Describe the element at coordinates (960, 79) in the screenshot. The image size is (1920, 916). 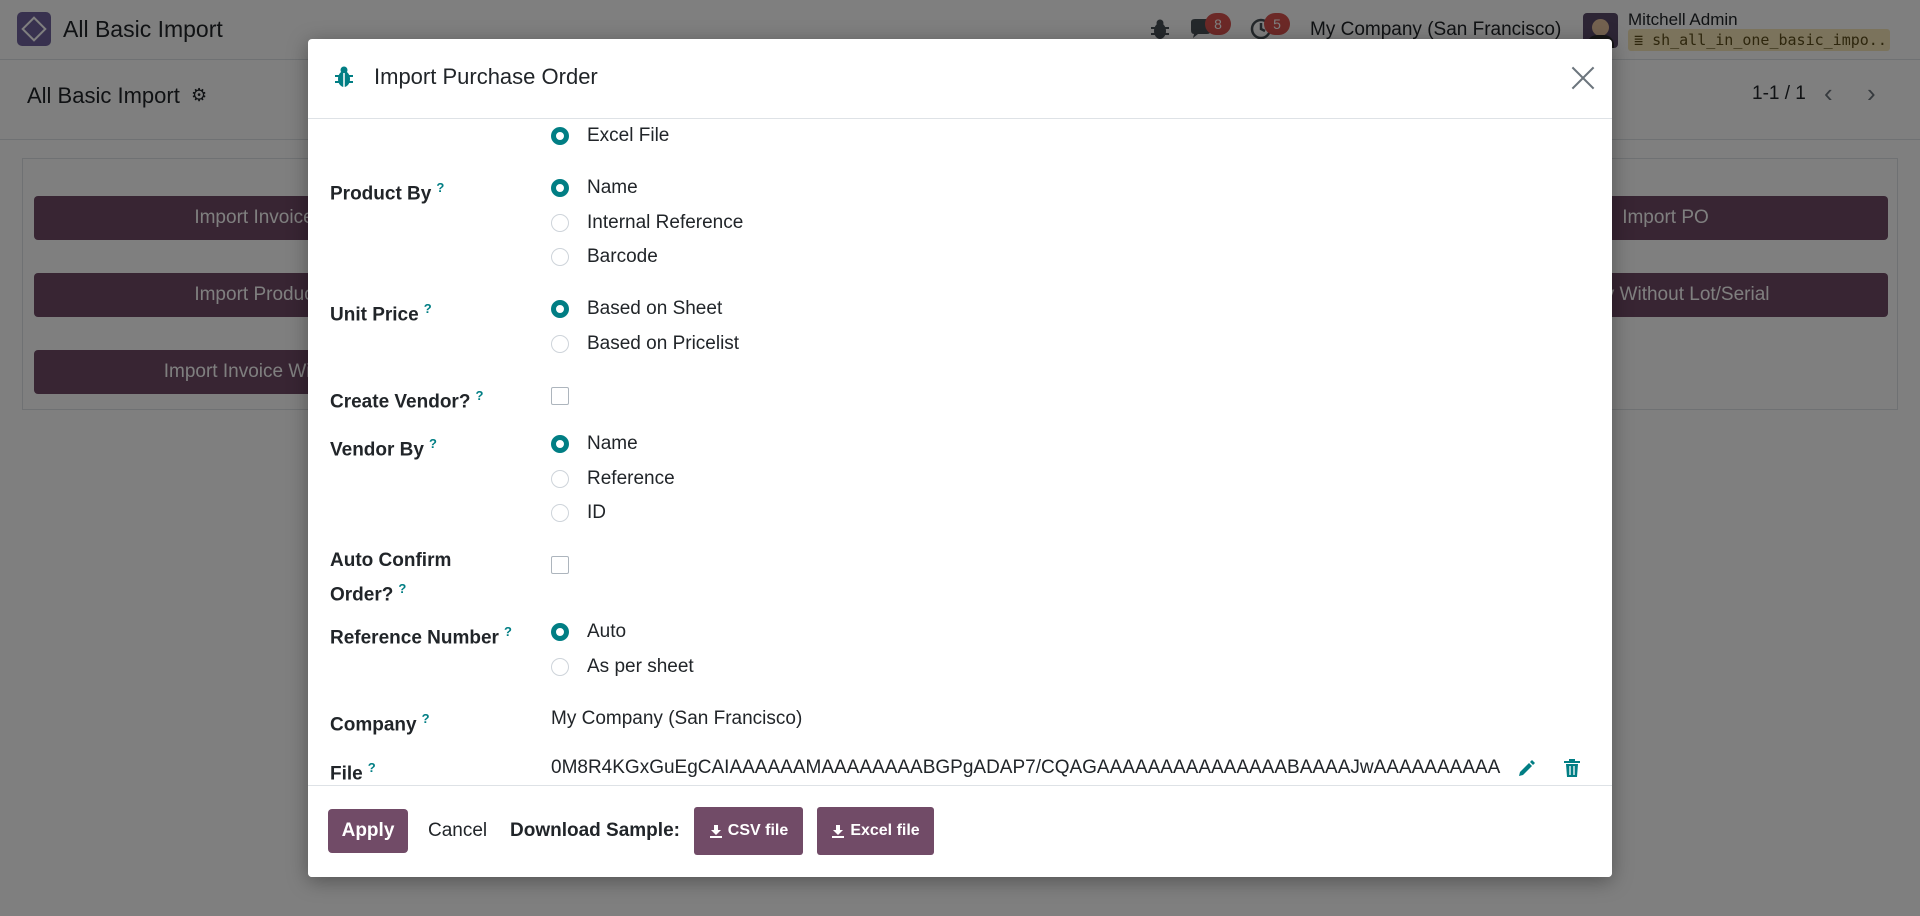
I see `modal-header: Import Purchase Order` at that location.